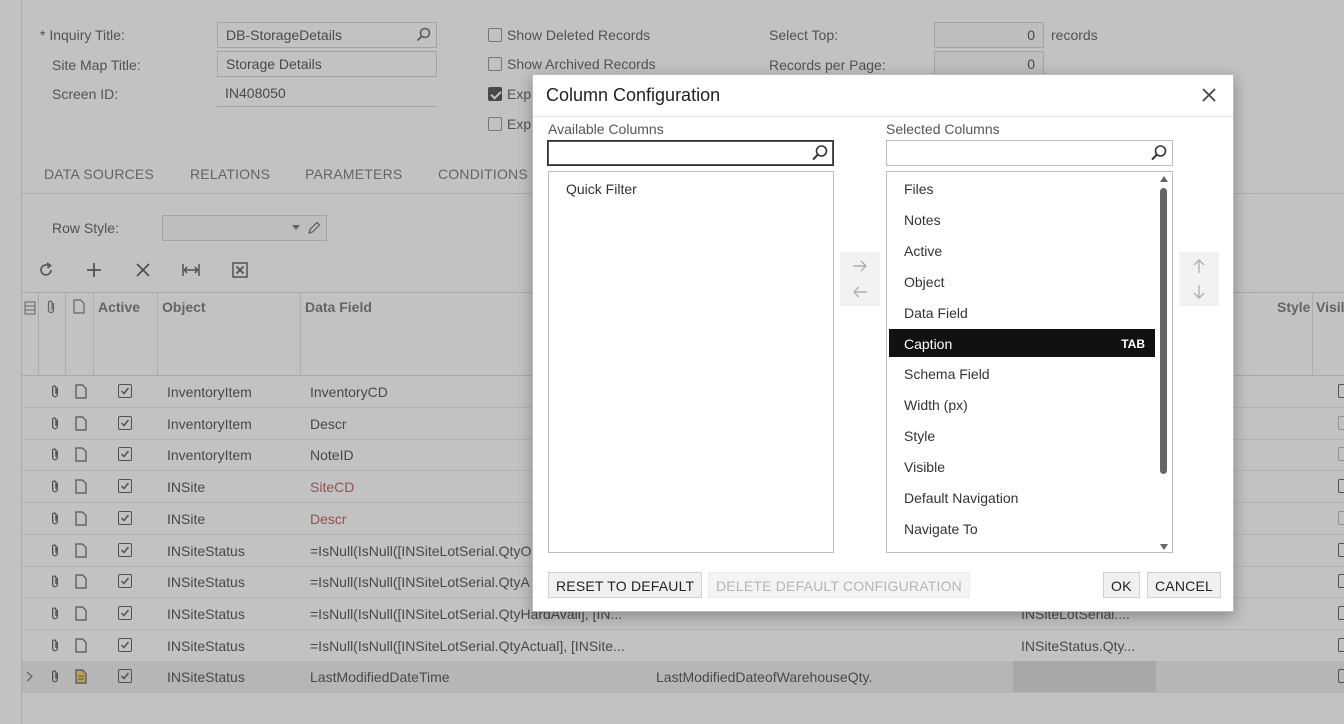 The width and height of the screenshot is (1344, 724). What do you see at coordinates (936, 405) in the screenshot?
I see `list-item-label: Width (px)` at bounding box center [936, 405].